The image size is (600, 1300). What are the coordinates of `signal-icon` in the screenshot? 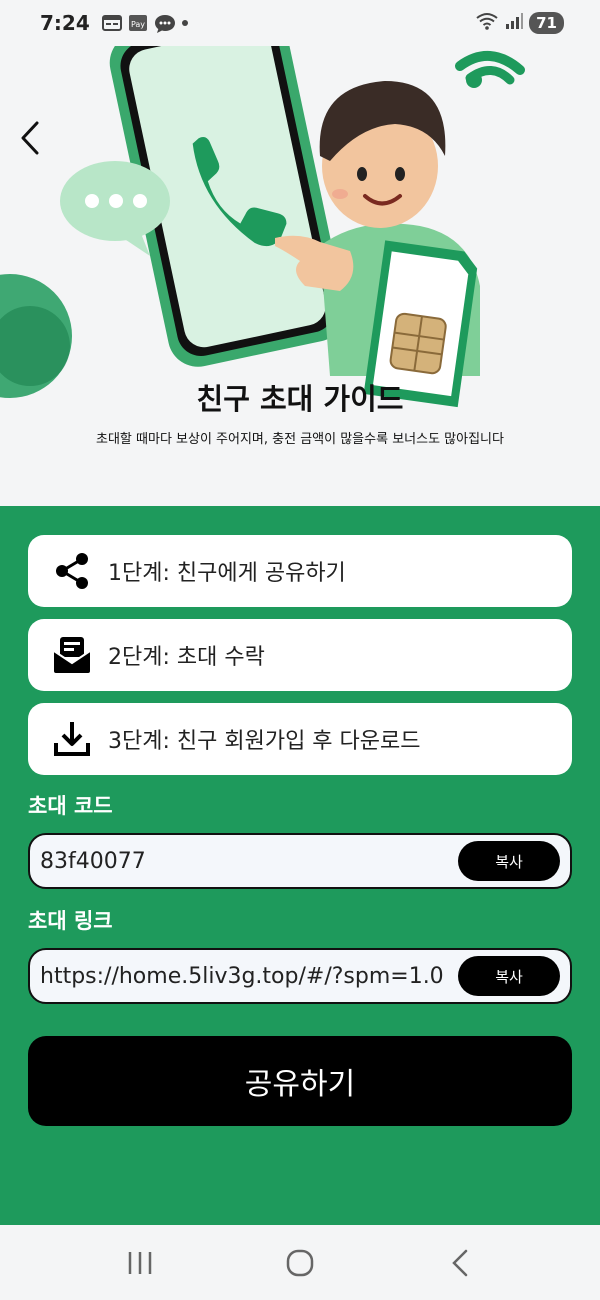 It's located at (514, 23).